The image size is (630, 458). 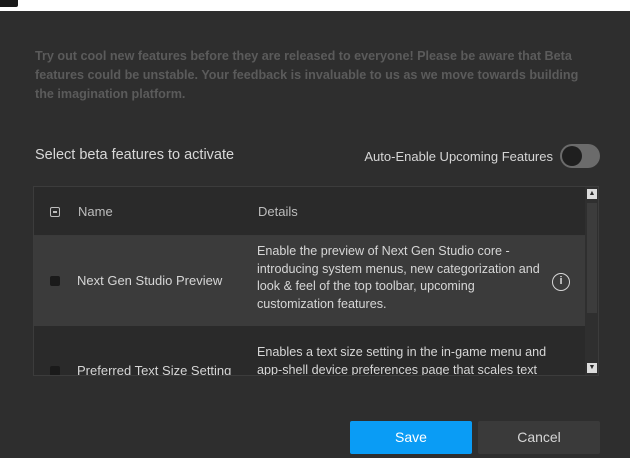 I want to click on cancel-button: Cancel, so click(x=539, y=437).